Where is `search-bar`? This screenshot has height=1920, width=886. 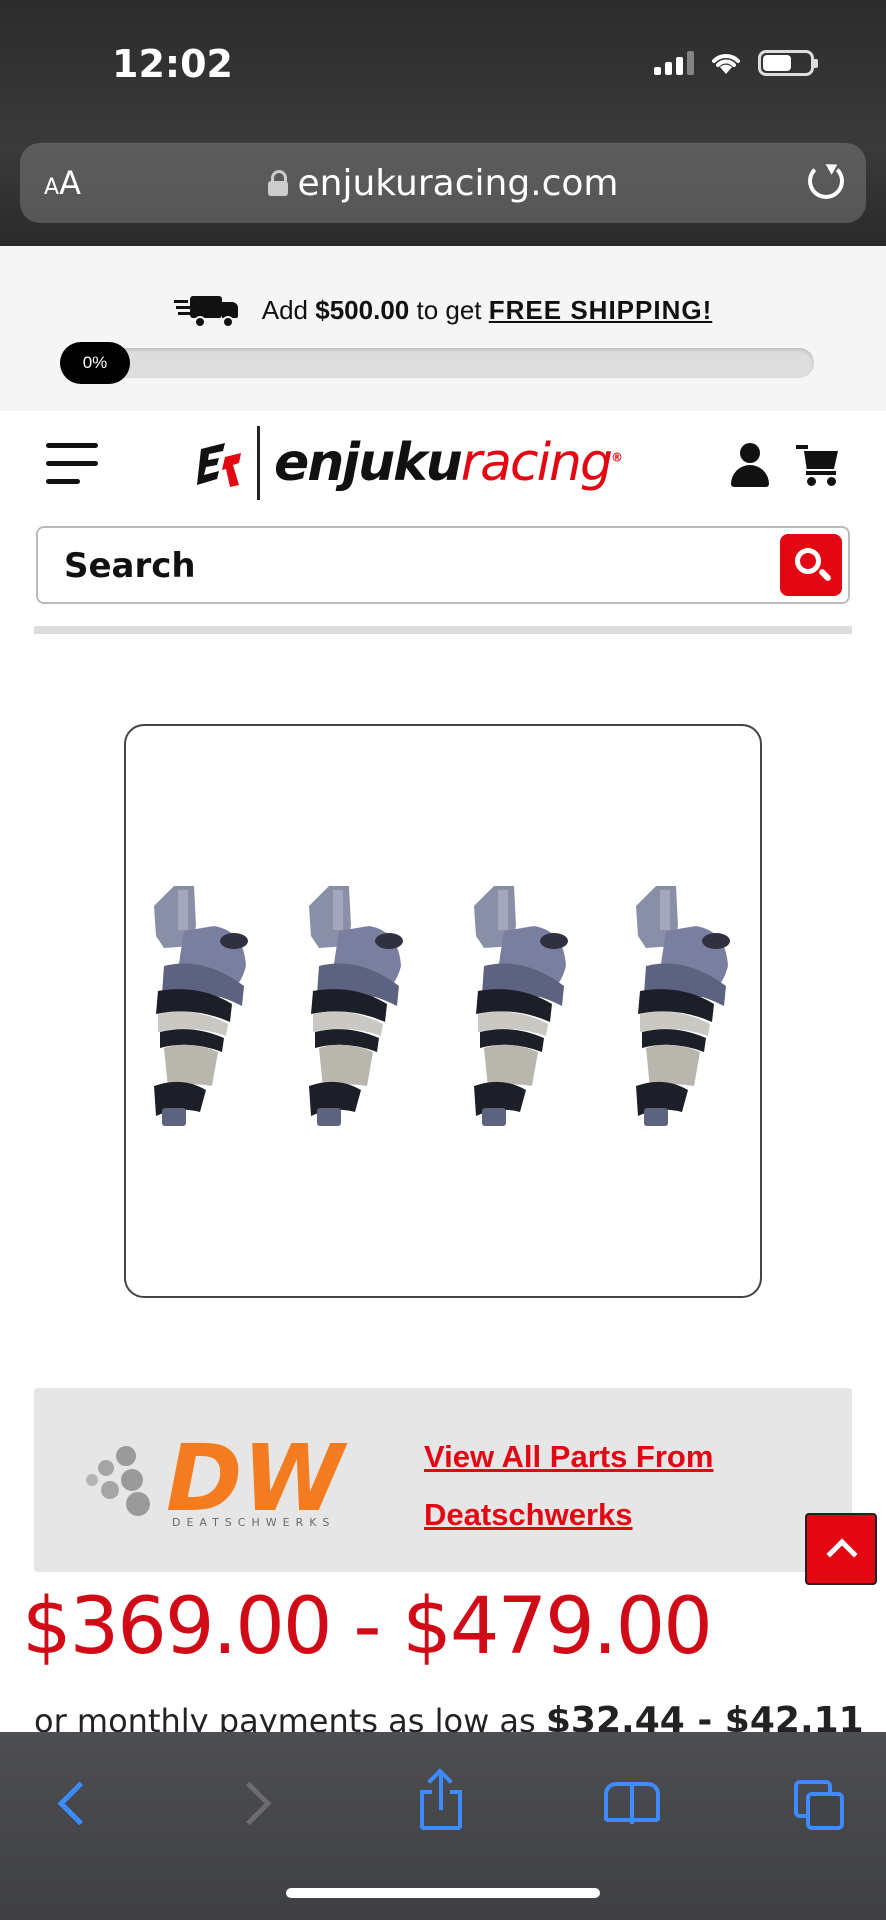
search-bar is located at coordinates (443, 565).